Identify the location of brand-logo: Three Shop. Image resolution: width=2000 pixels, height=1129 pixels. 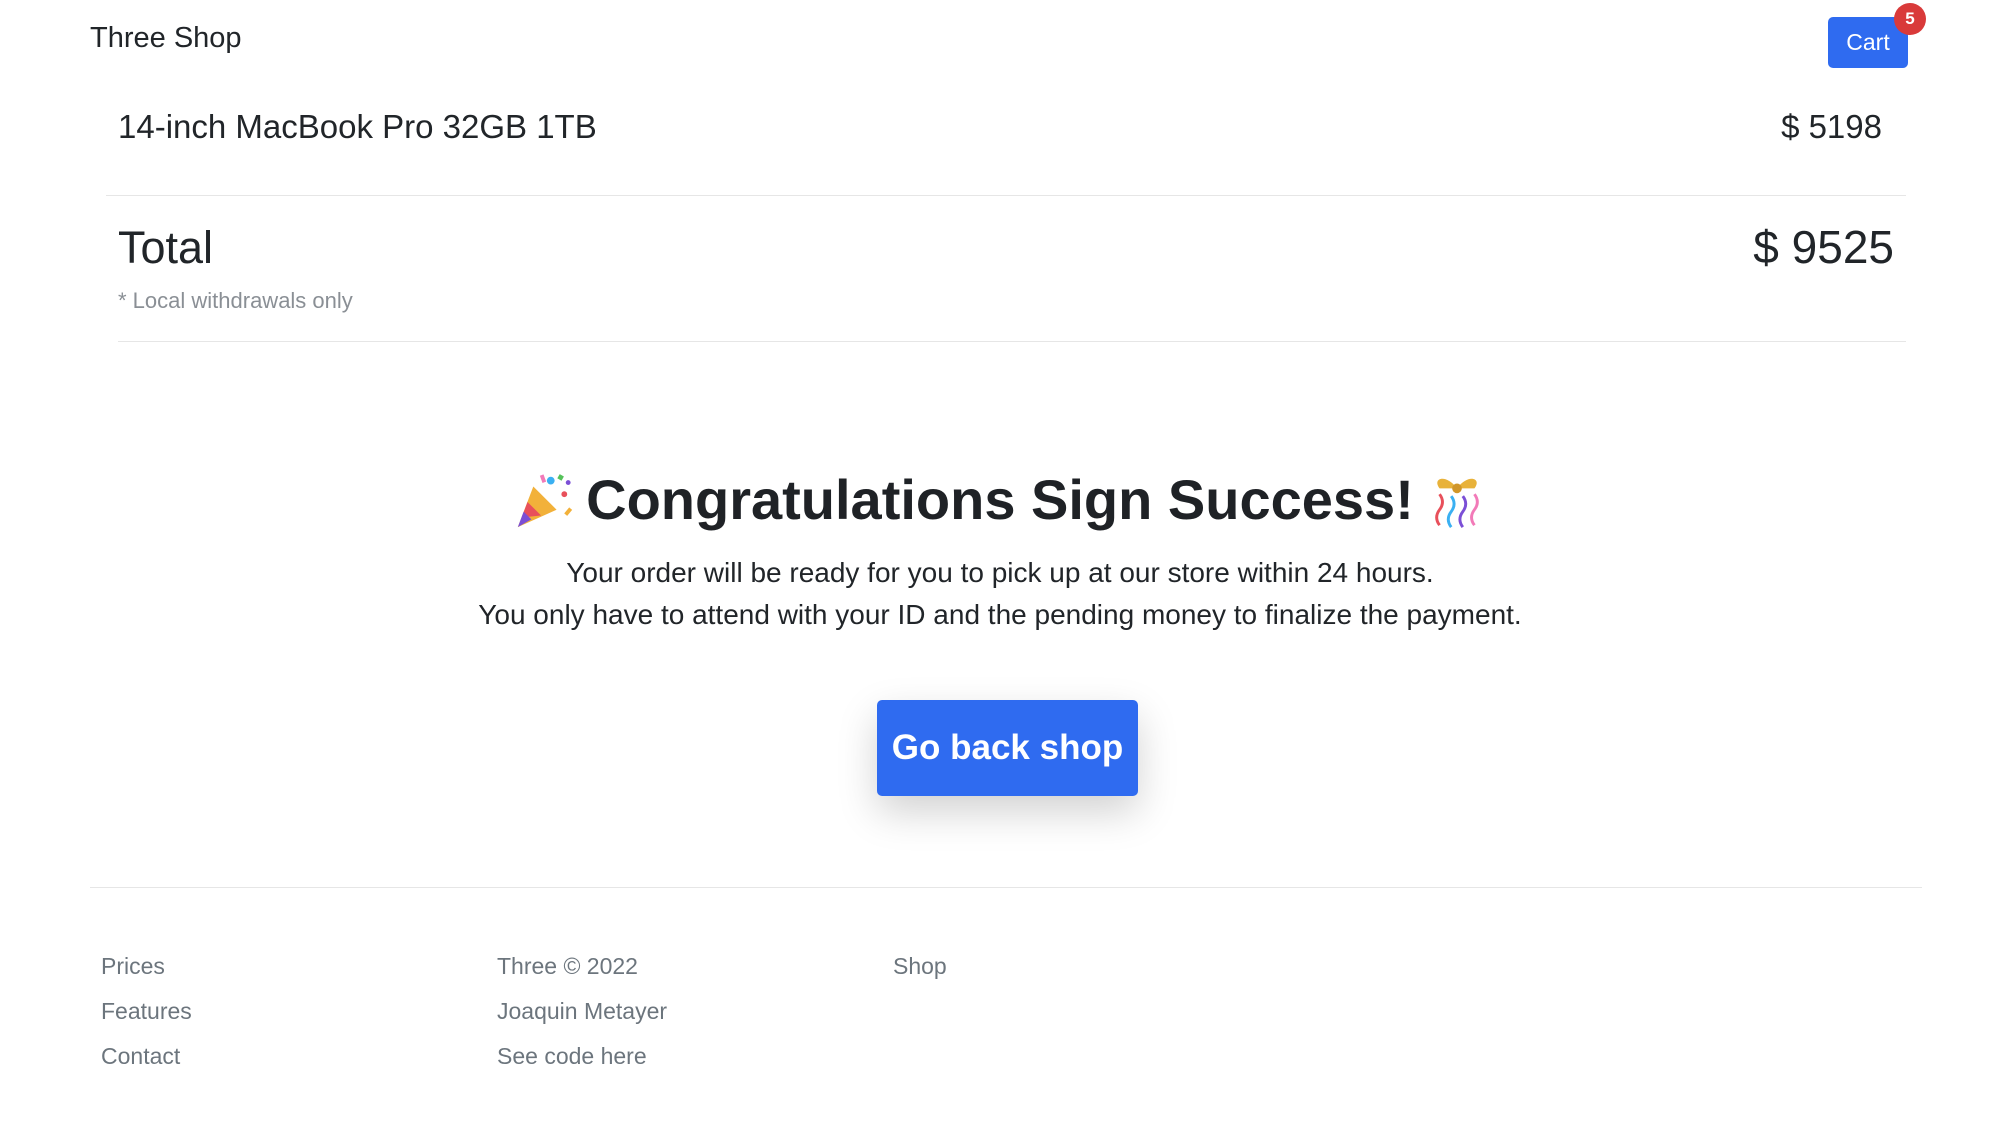
(166, 38).